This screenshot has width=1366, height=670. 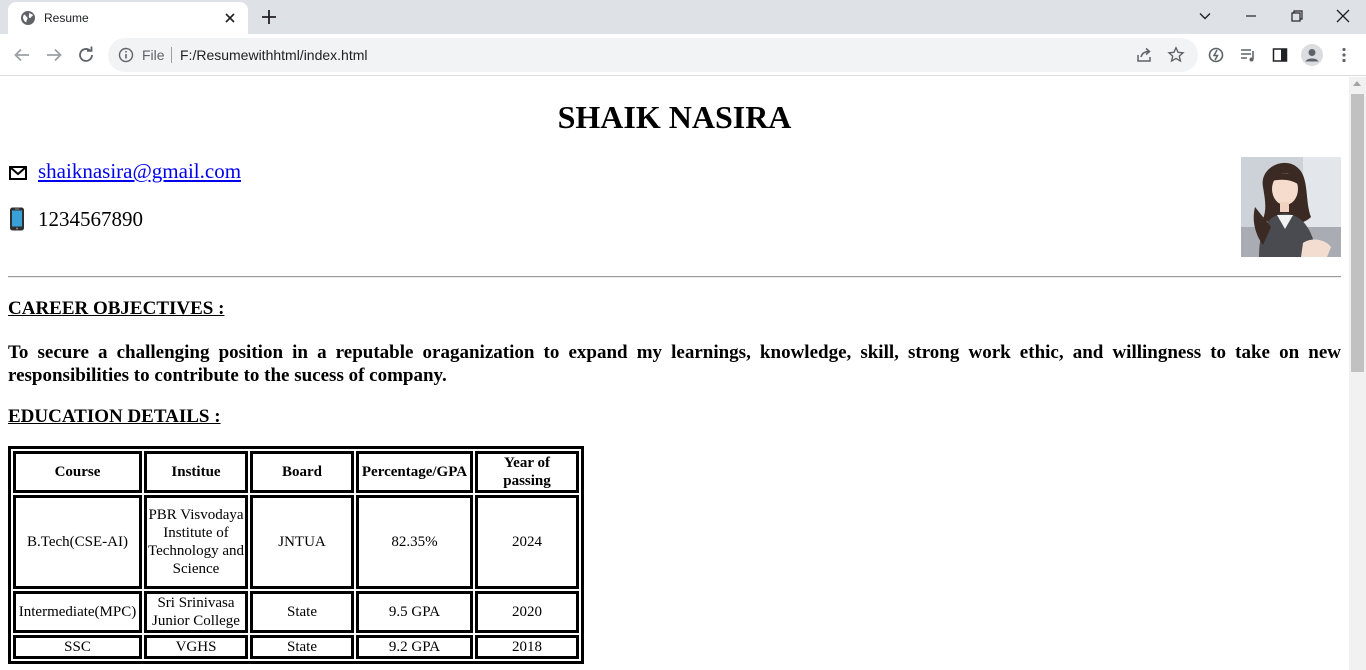 I want to click on column-header: Year of passing, so click(x=527, y=472).